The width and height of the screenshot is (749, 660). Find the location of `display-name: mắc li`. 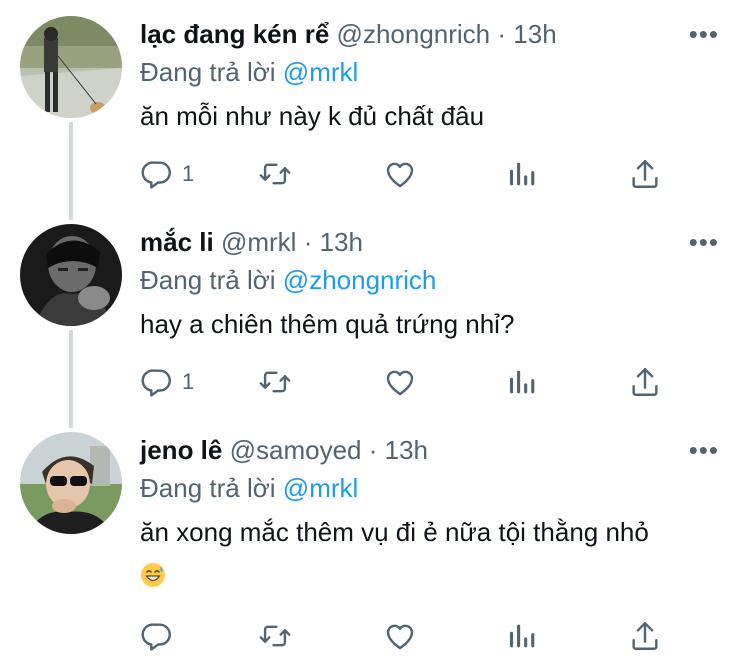

display-name: mắc li is located at coordinates (177, 242).